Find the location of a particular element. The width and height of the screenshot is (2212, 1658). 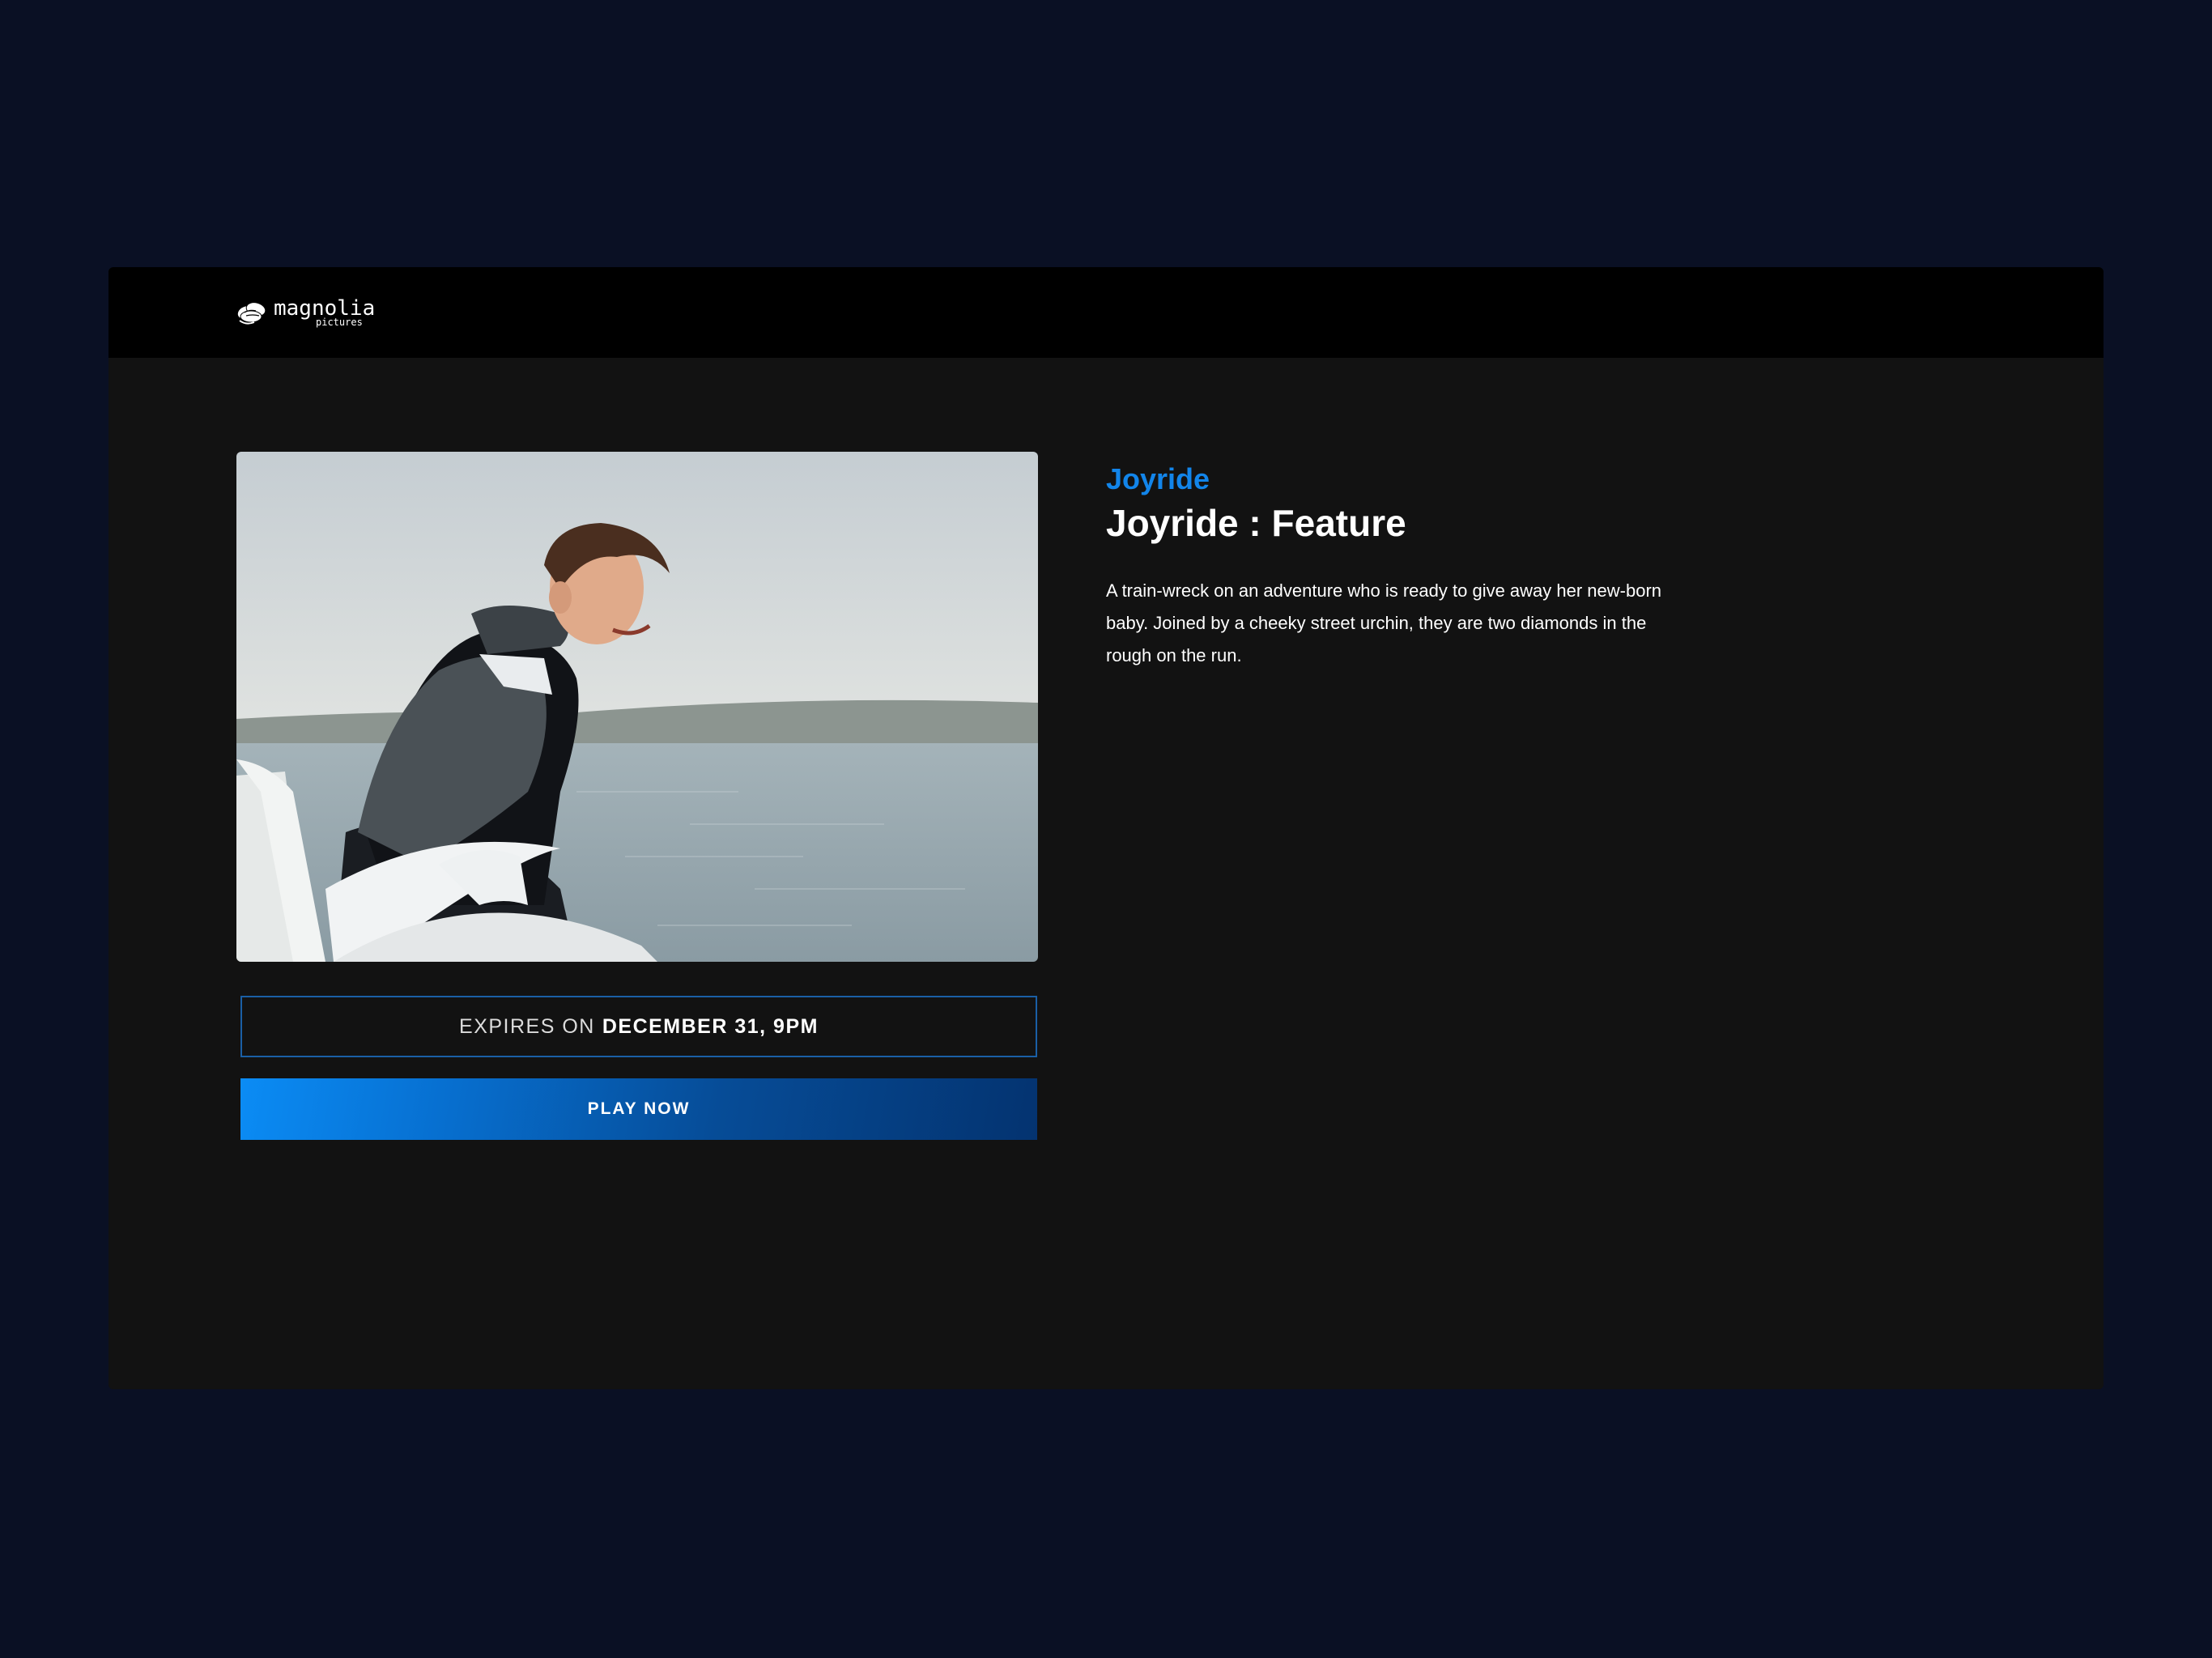

magnolia-logo: magnolia pictures is located at coordinates (305, 312).